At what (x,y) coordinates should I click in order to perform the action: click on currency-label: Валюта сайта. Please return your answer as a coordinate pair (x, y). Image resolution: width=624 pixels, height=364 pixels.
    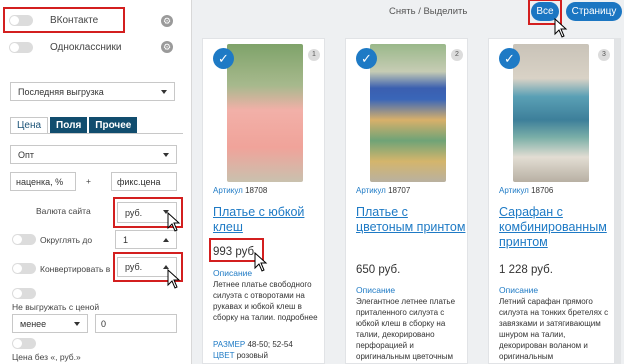
    Looking at the image, I should click on (63, 211).